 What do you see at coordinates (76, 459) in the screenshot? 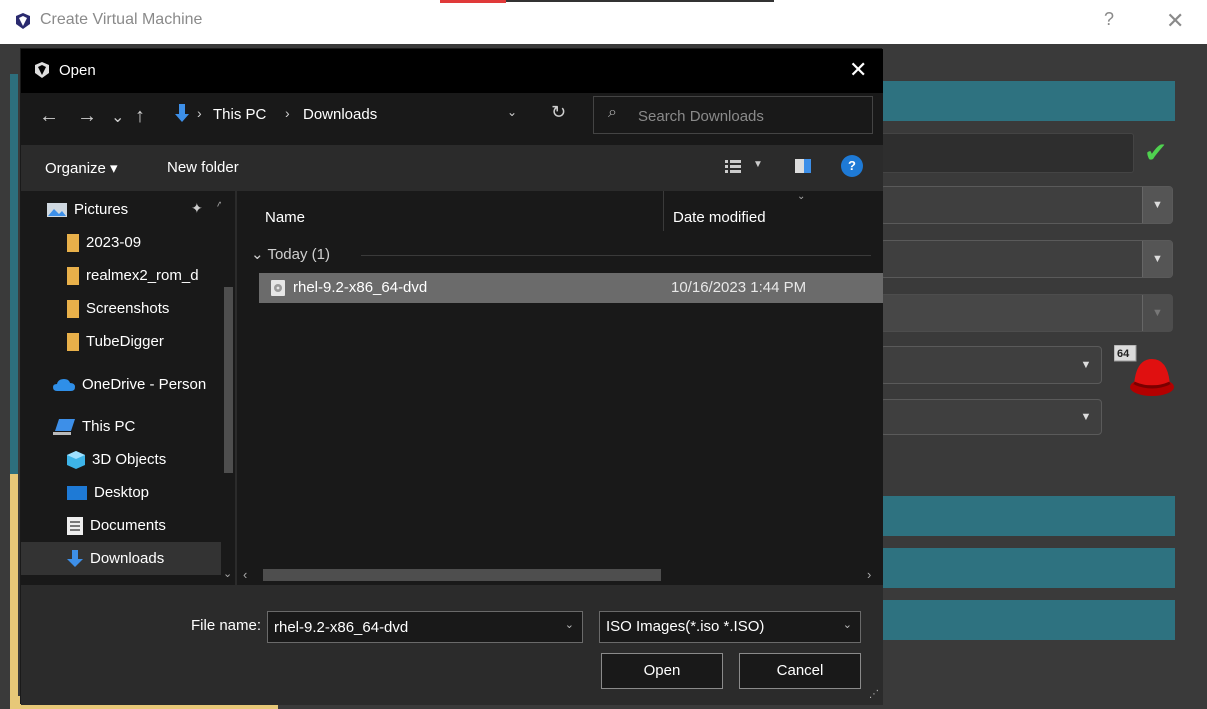
I see `3d-objects-icon` at bounding box center [76, 459].